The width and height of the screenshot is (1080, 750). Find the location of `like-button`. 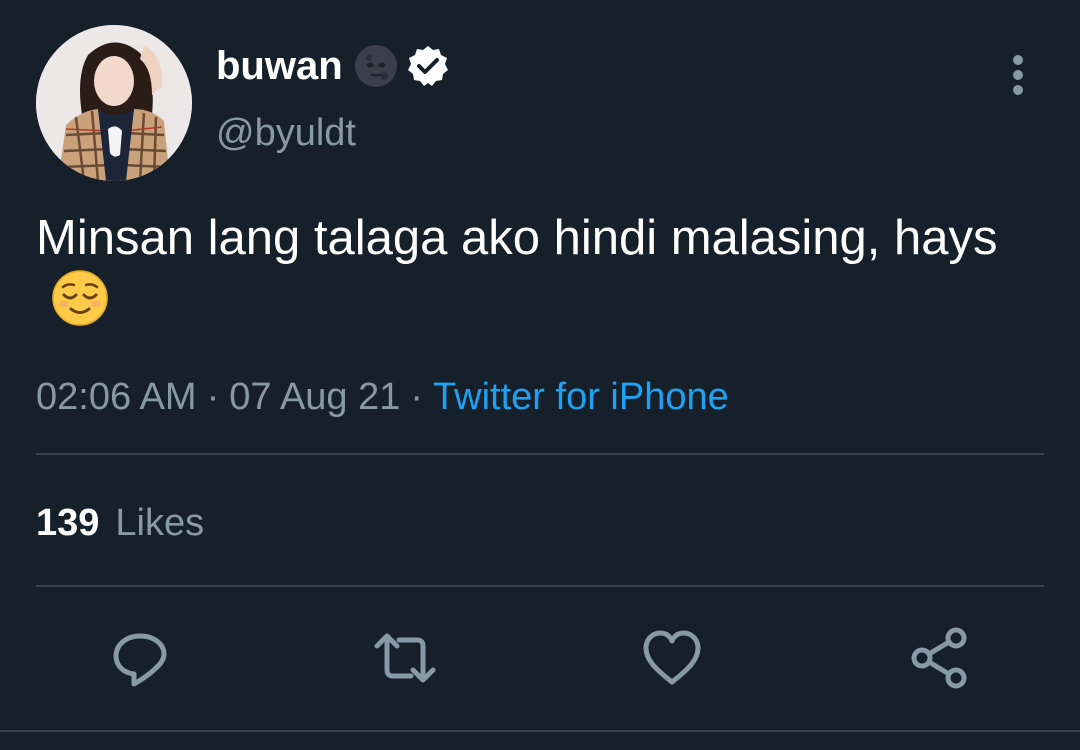

like-button is located at coordinates (672, 658).